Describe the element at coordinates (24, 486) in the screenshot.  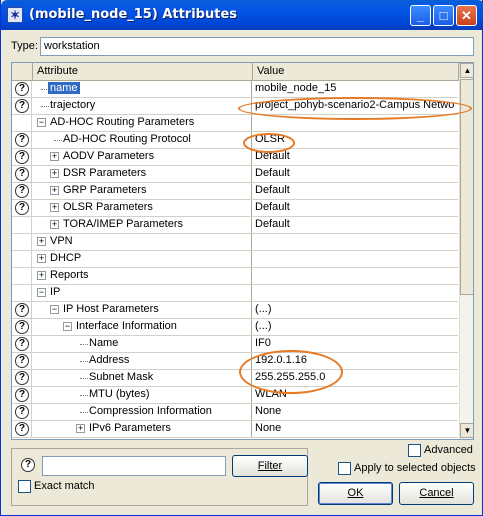
I see `exact-match-checkbox` at that location.